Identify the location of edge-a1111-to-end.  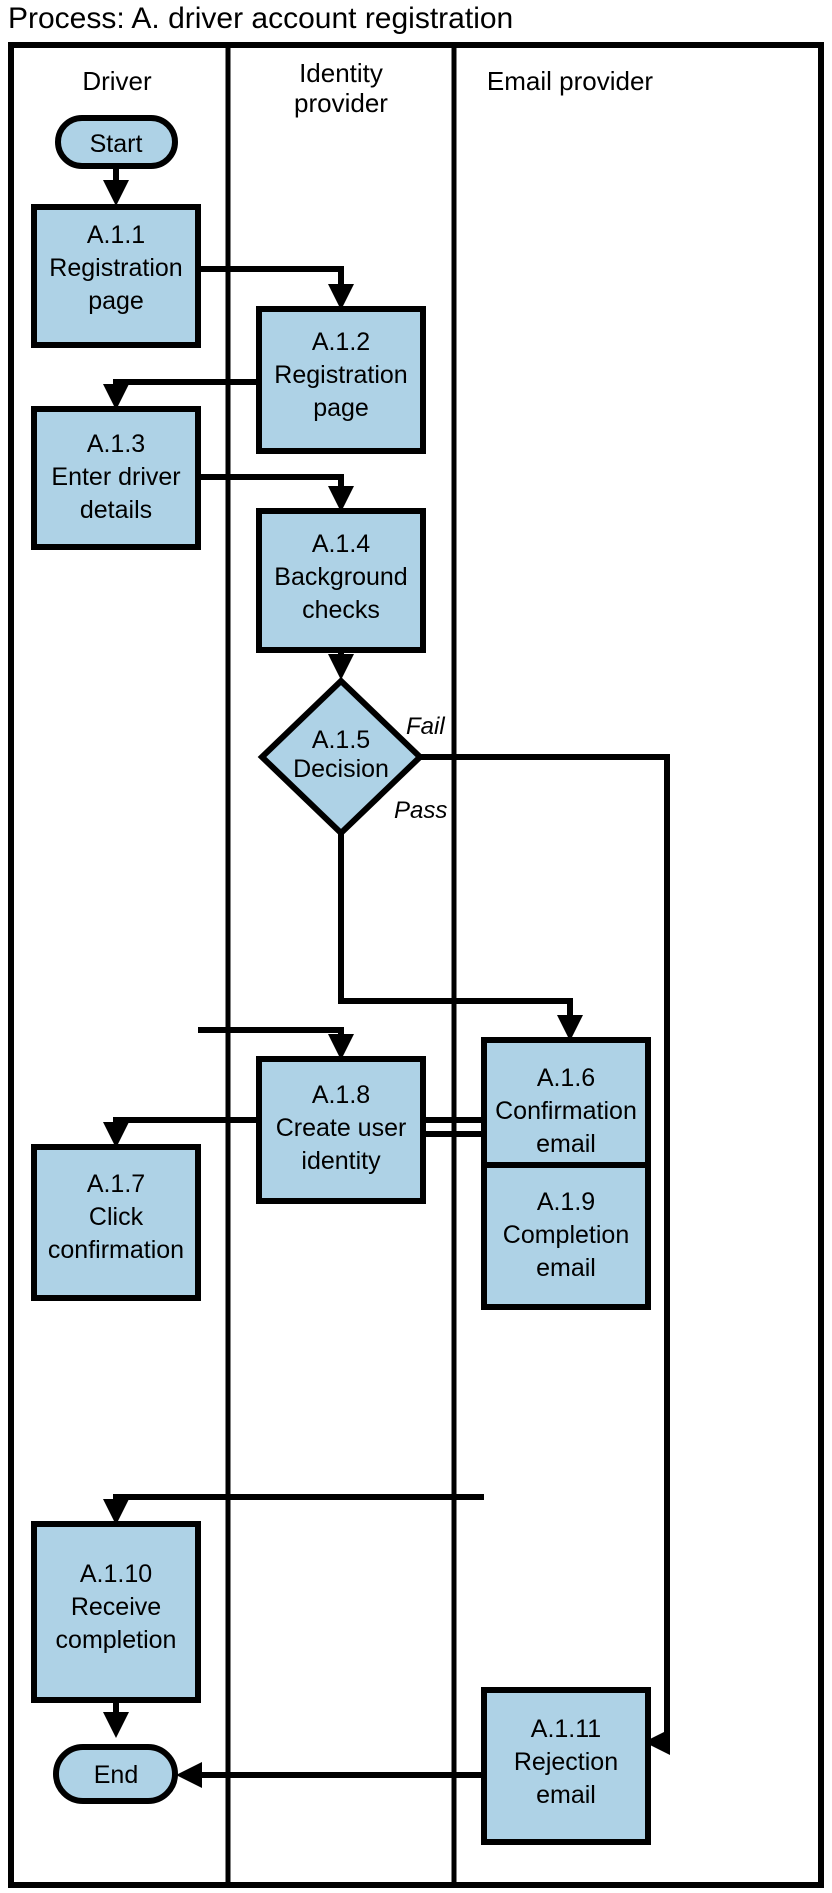
(330, 1775).